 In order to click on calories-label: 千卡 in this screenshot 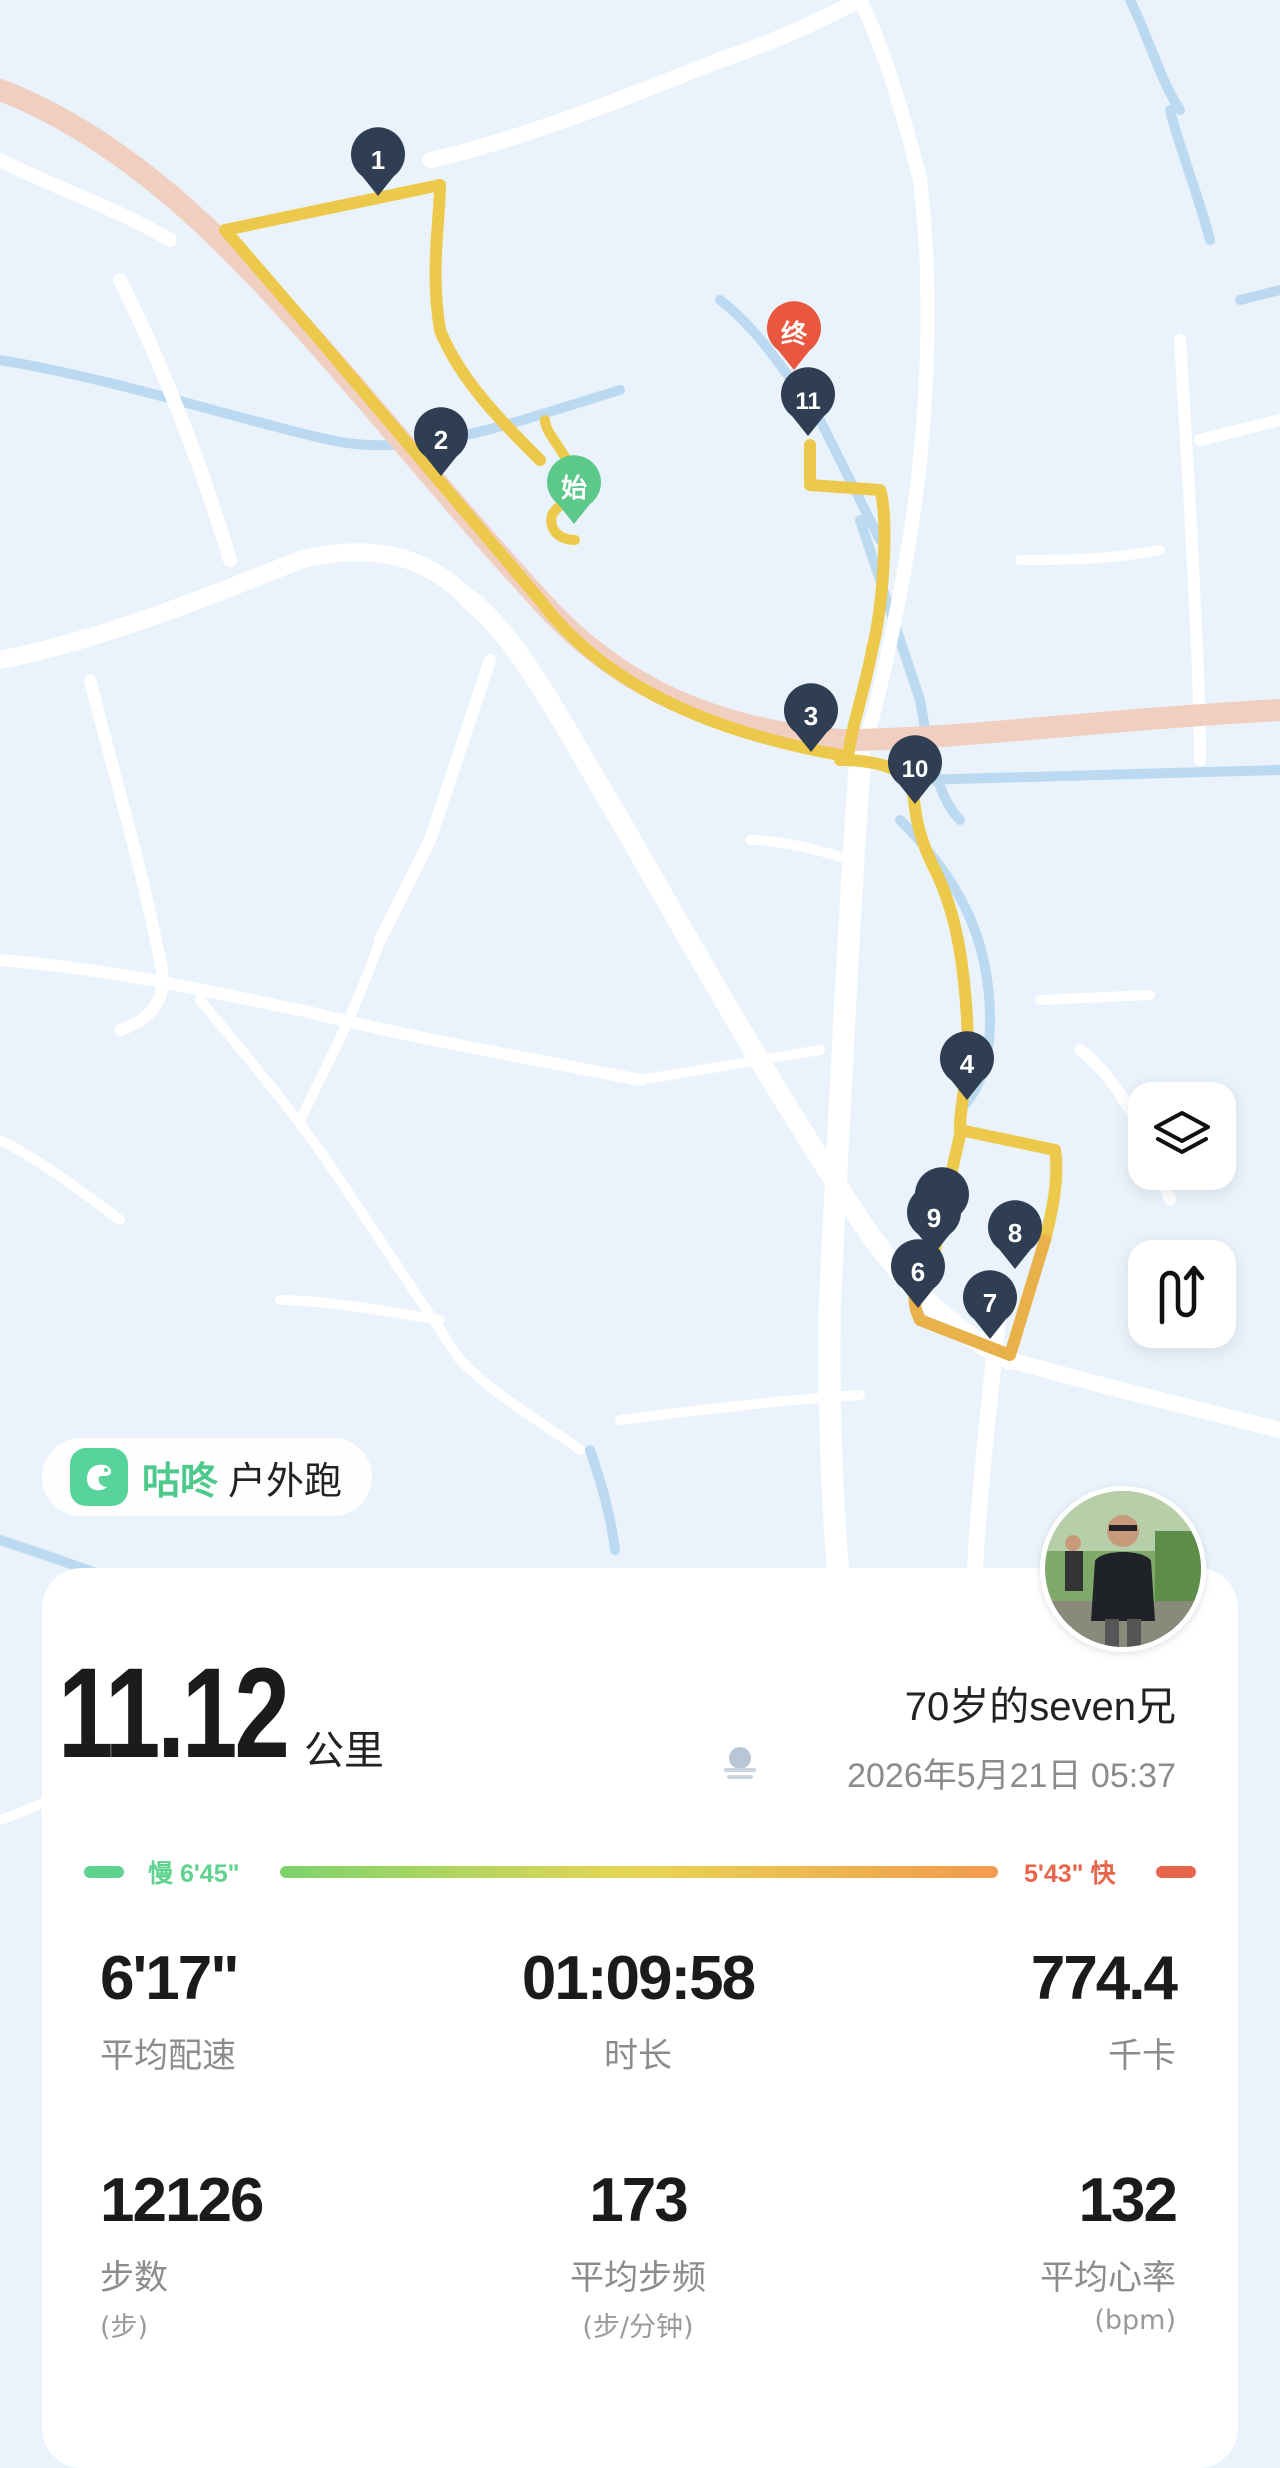, I will do `click(1142, 2056)`.